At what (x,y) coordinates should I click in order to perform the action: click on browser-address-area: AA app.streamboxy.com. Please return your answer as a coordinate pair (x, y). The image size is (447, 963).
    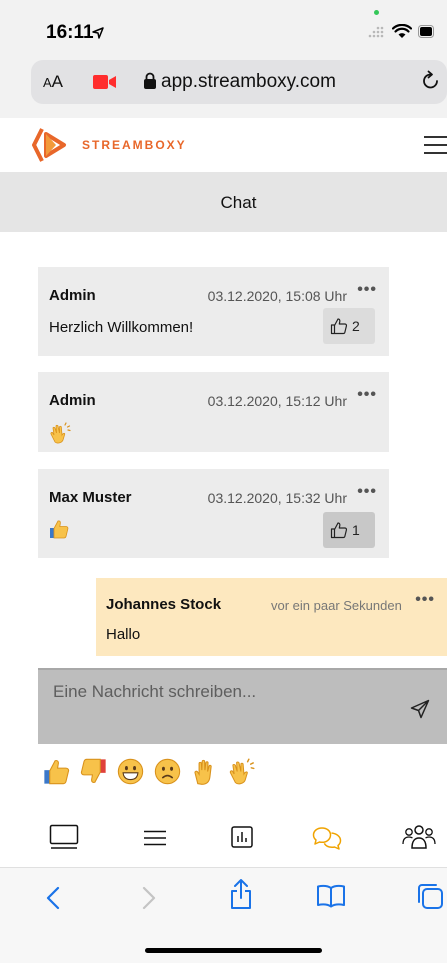
    Looking at the image, I should click on (223, 88).